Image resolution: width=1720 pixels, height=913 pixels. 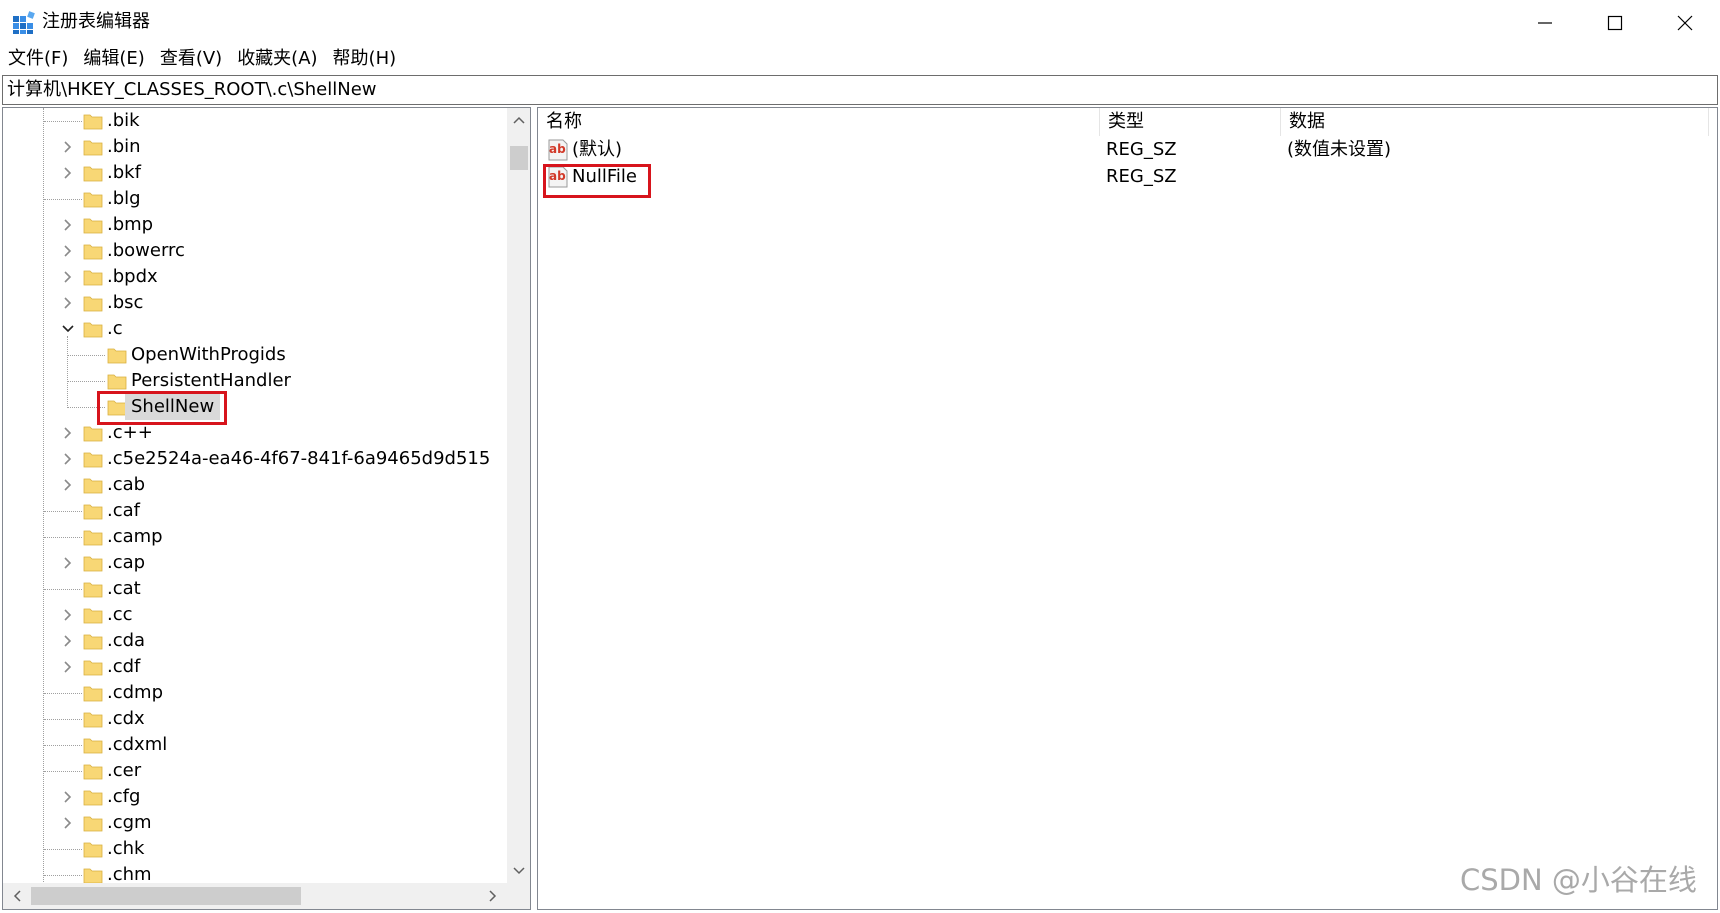 I want to click on tree-item: .blg, so click(x=255, y=199).